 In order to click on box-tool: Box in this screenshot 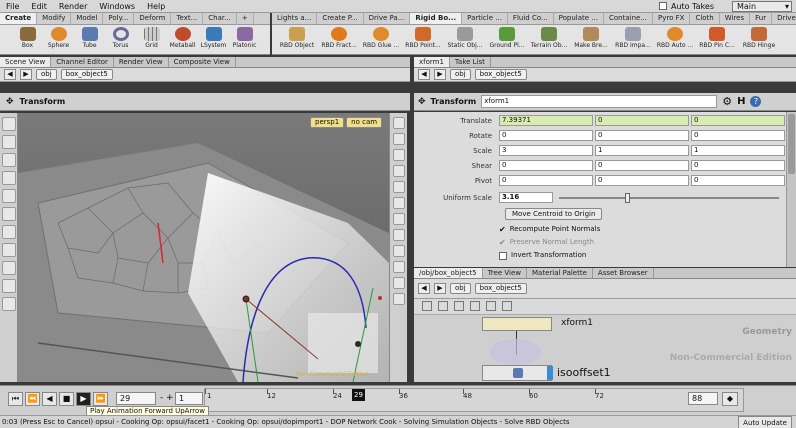, I will do `click(27, 39)`.